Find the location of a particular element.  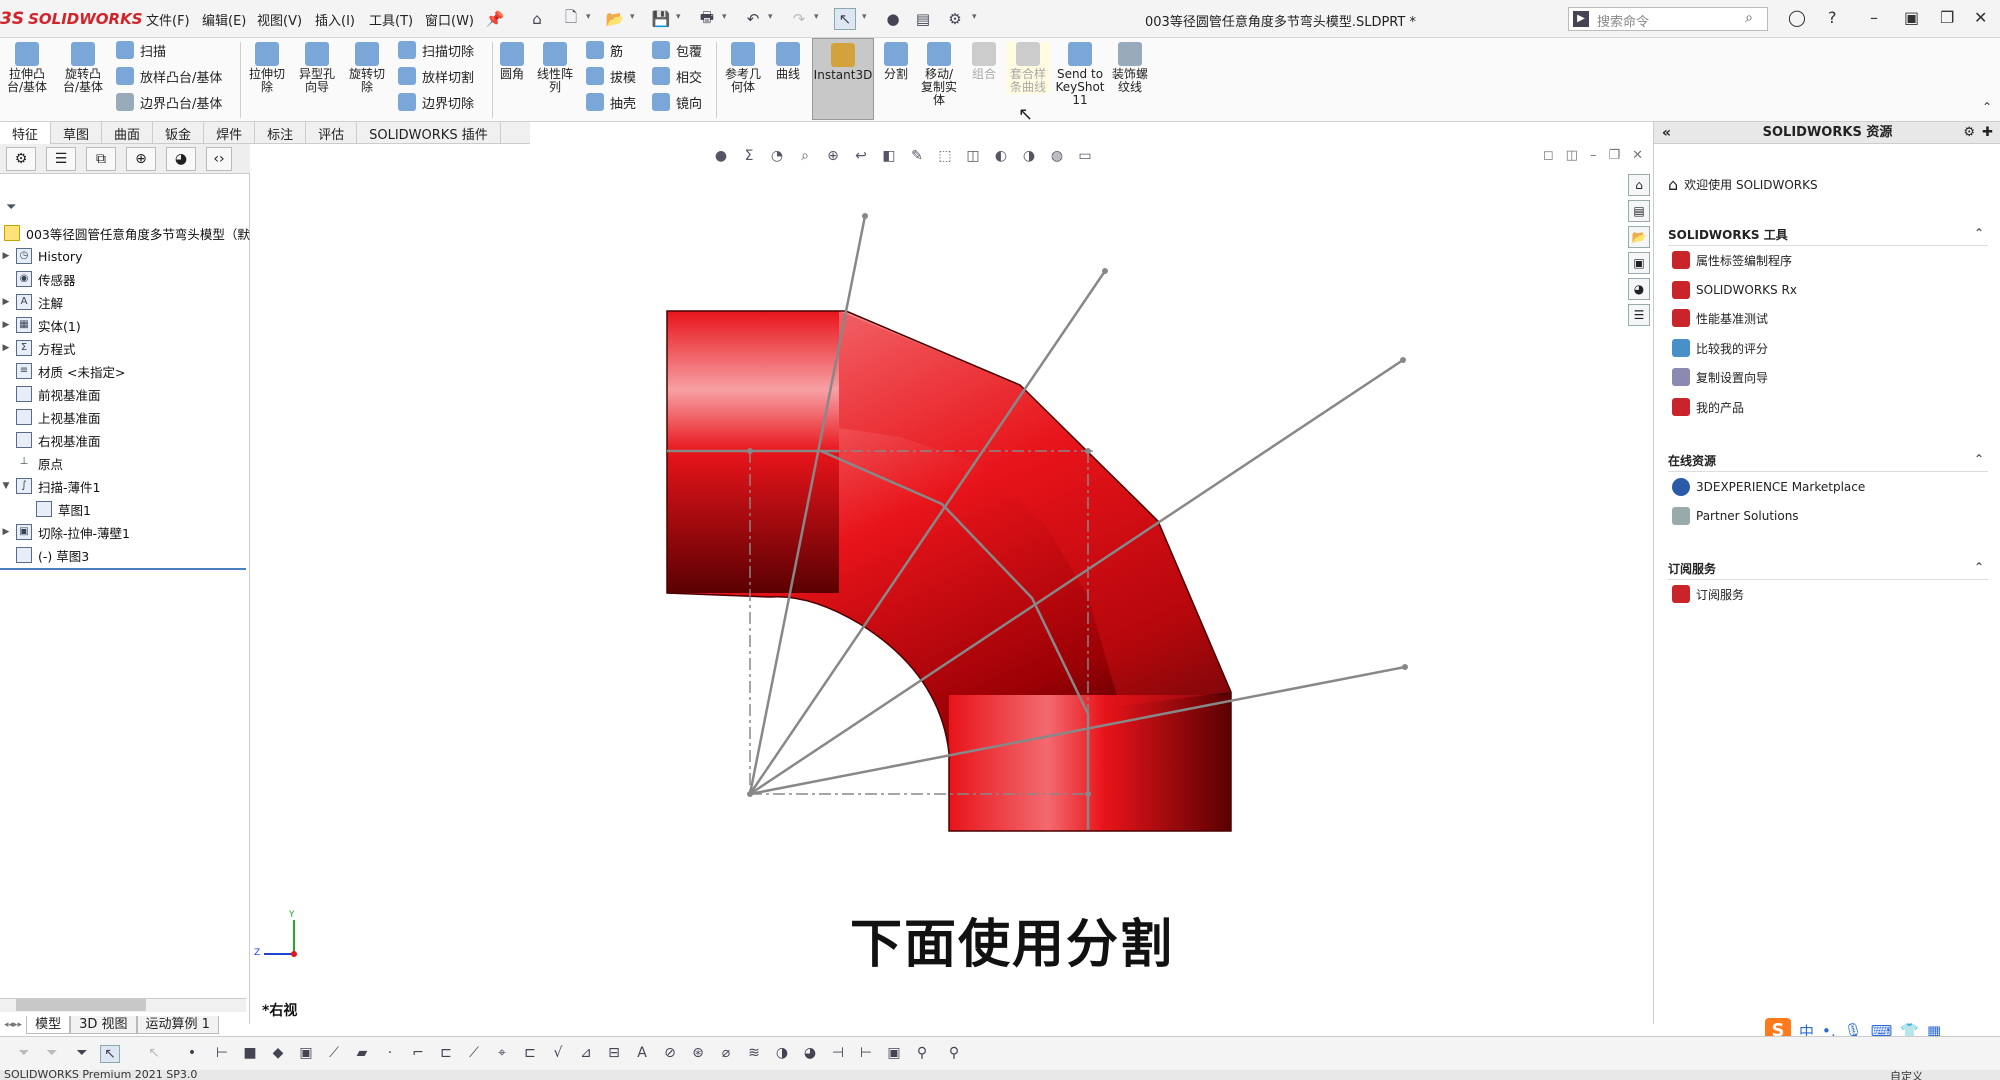

loft-cut-button: 放样切割 is located at coordinates (436, 76).